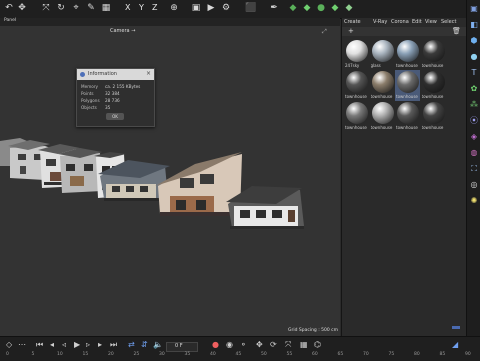 The height and width of the screenshot is (361, 480). Describe the element at coordinates (417, 22) in the screenshot. I see `menu-edit: Edit` at that location.